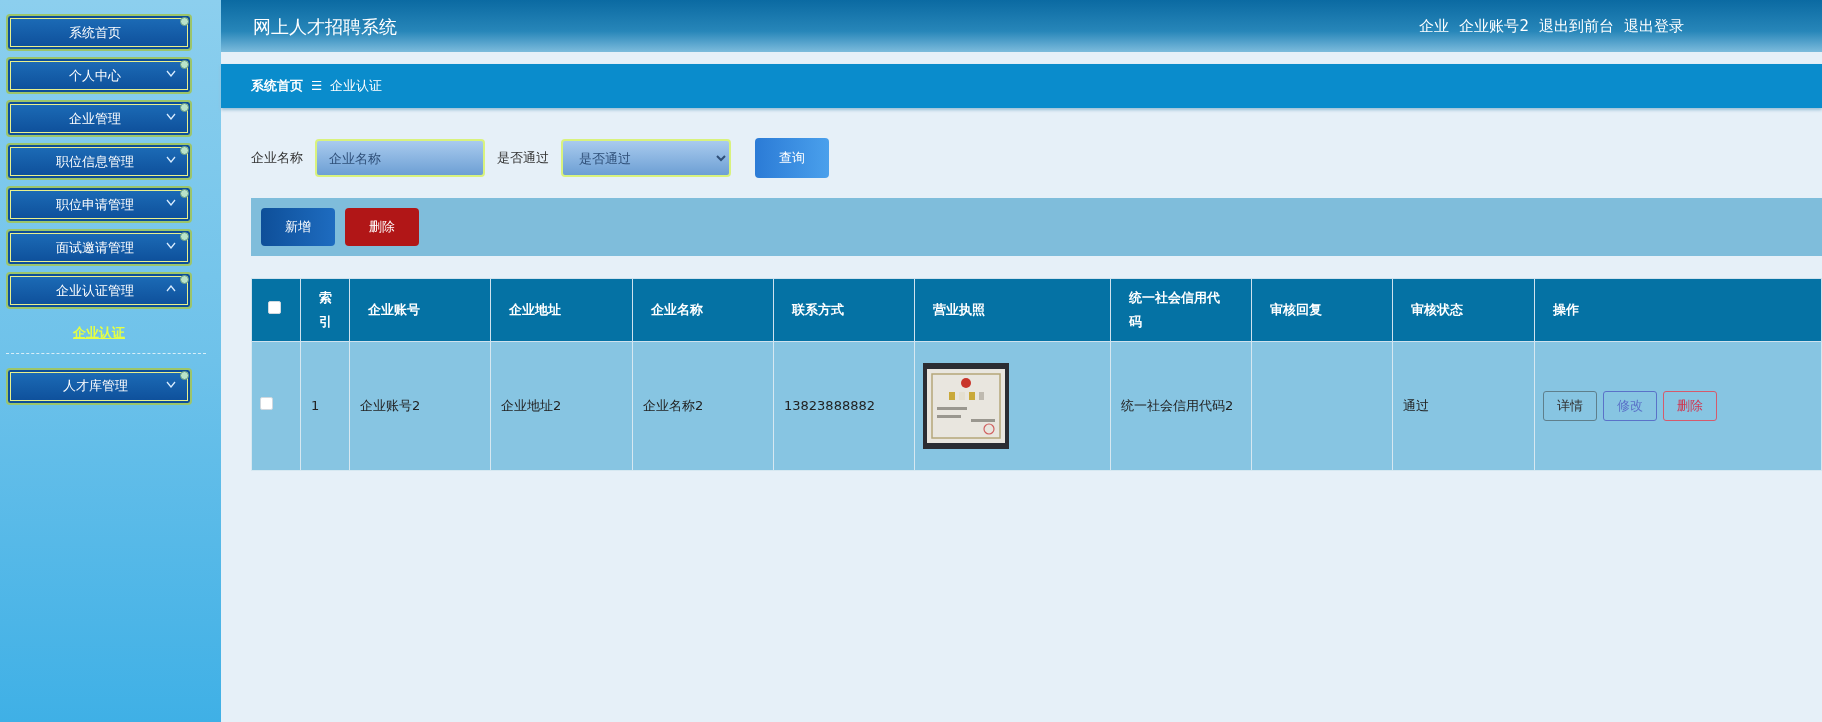  What do you see at coordinates (171, 288) in the screenshot?
I see `chevron-up-icon` at bounding box center [171, 288].